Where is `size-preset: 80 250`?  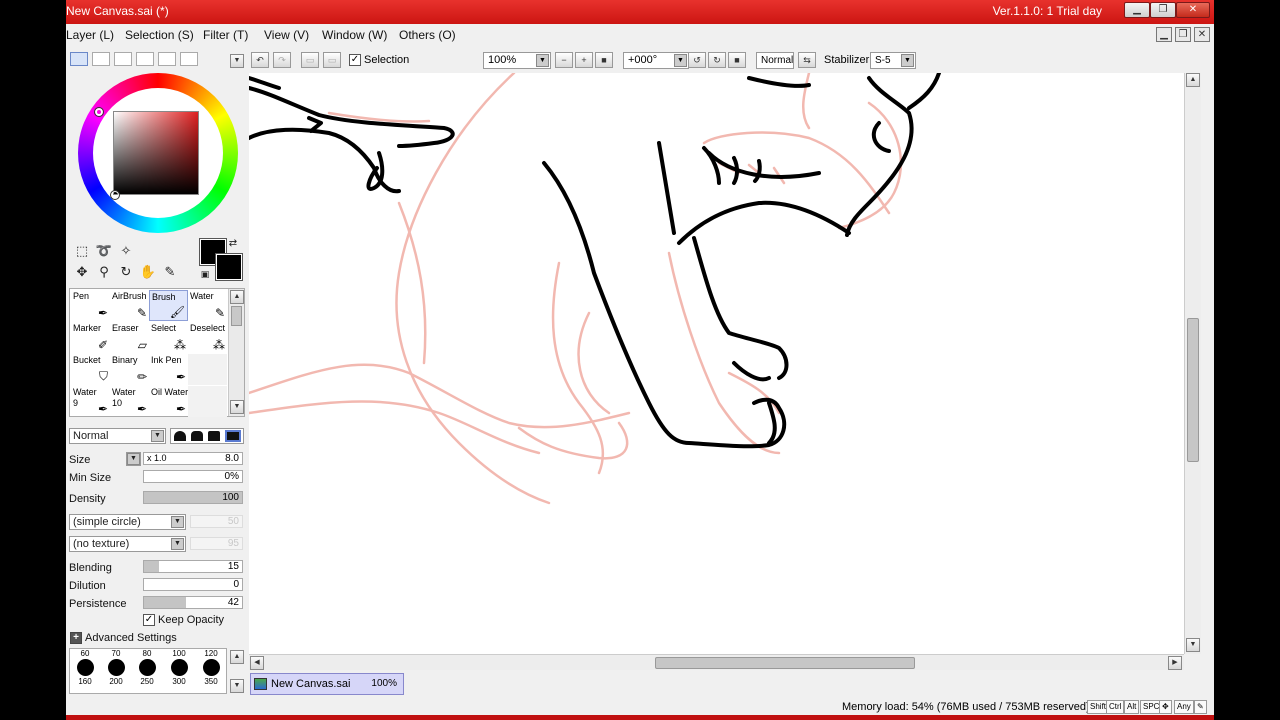 size-preset: 80 250 is located at coordinates (147, 667).